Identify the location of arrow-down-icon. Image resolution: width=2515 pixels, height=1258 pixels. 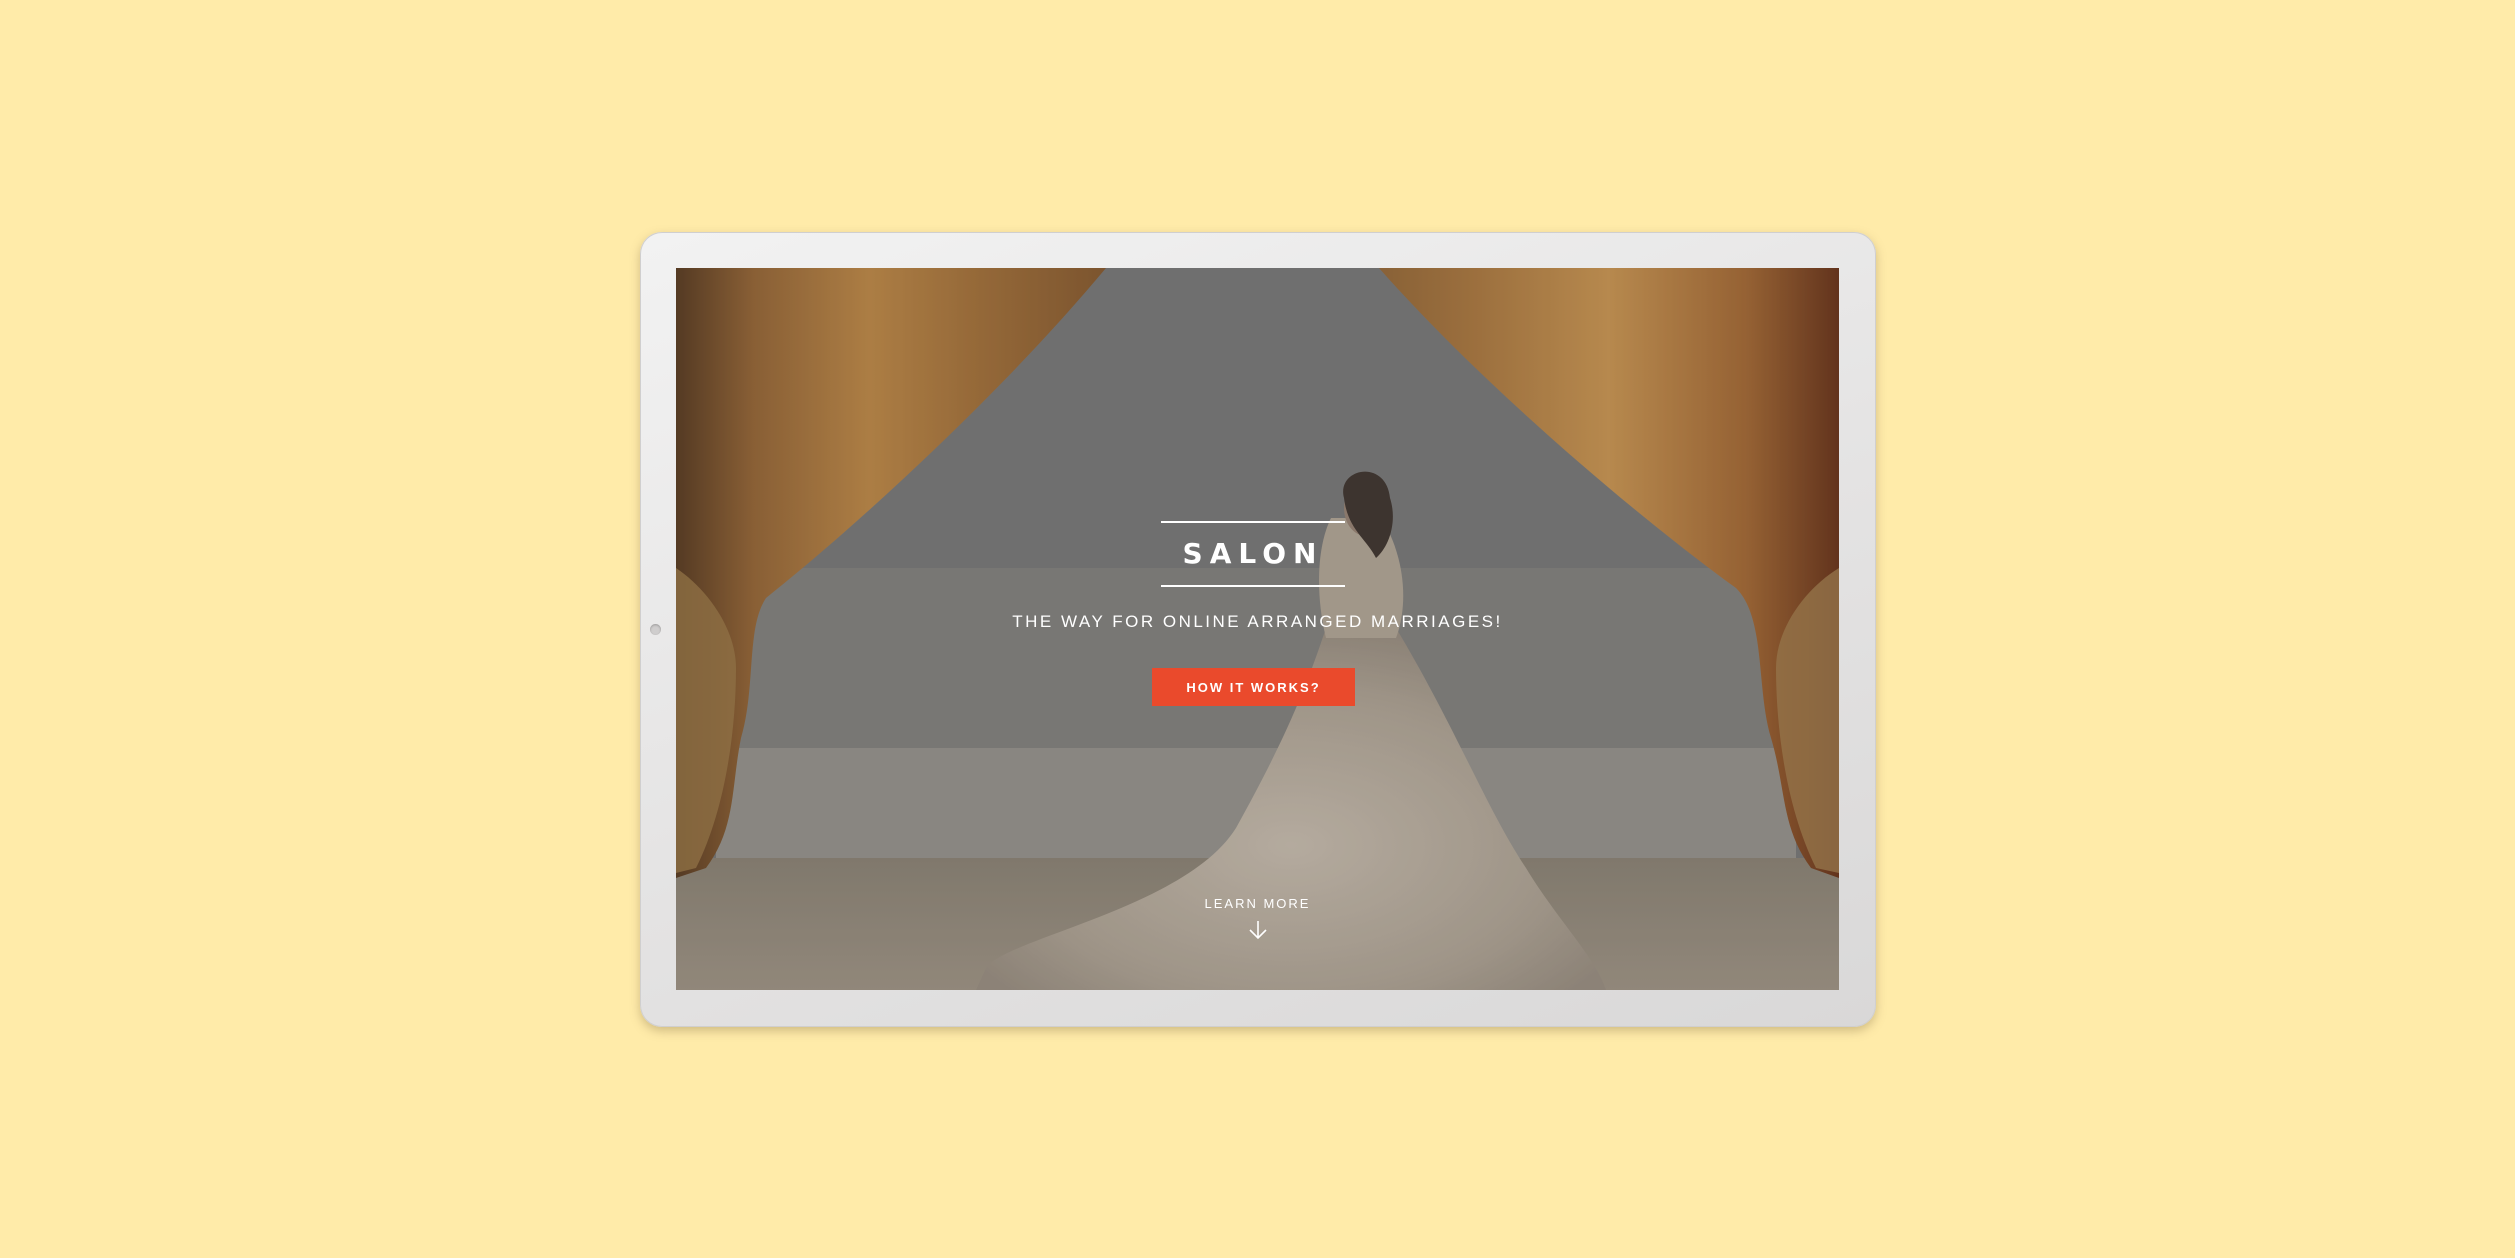
(1258, 932).